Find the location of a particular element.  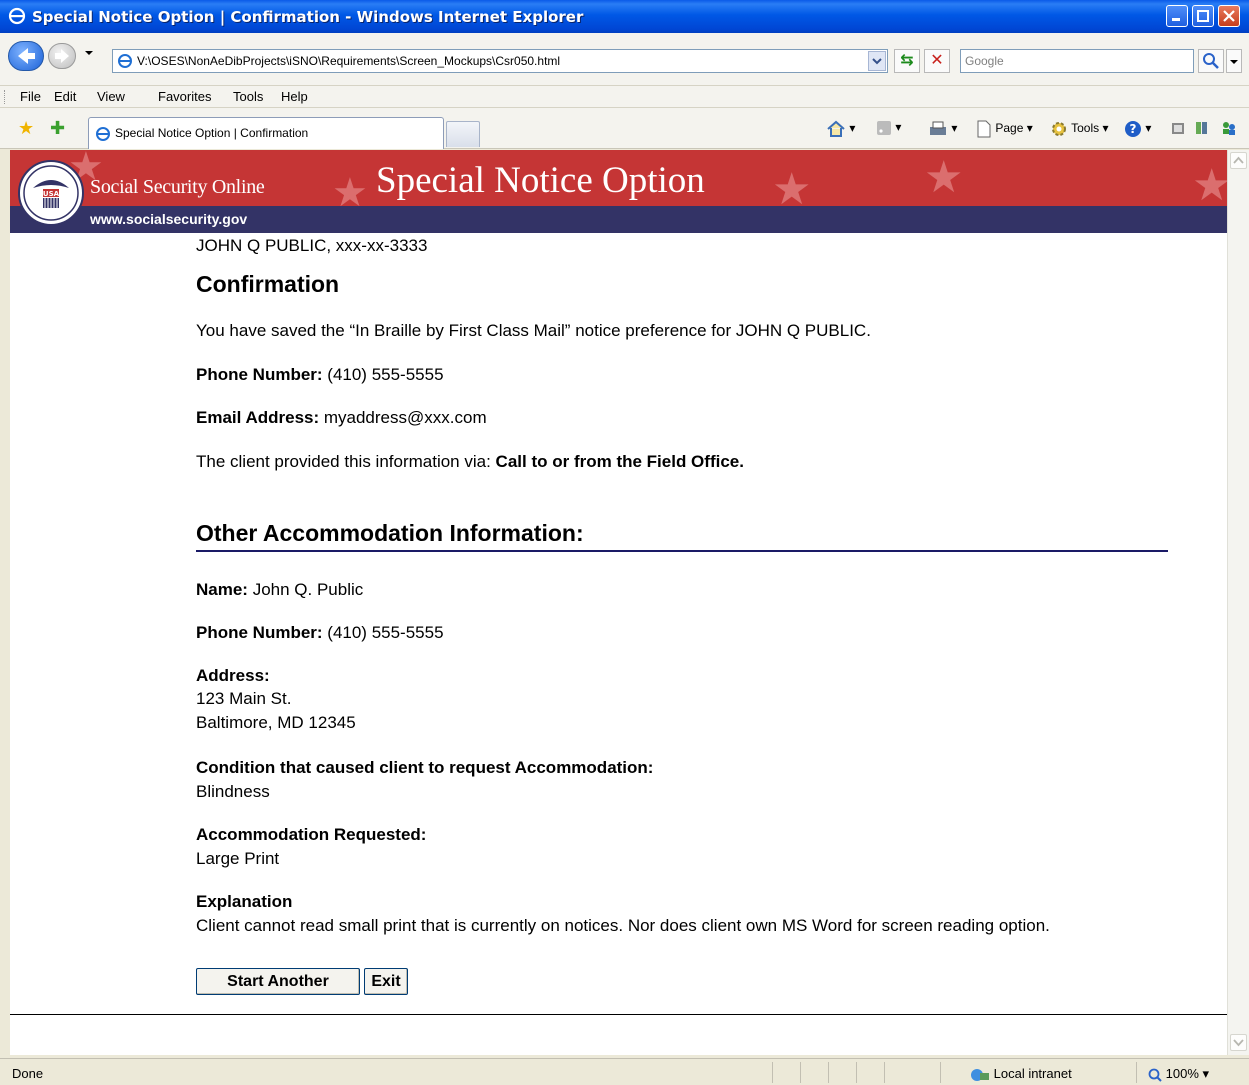

page-footer-divider is located at coordinates (618, 1014).